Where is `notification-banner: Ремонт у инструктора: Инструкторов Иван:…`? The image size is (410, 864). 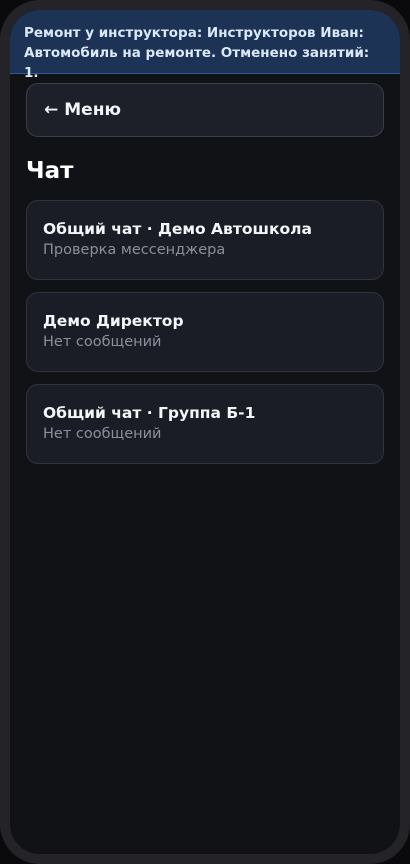 notification-banner: Ремонт у инструктора: Инструкторов Иван:… is located at coordinates (205, 45).